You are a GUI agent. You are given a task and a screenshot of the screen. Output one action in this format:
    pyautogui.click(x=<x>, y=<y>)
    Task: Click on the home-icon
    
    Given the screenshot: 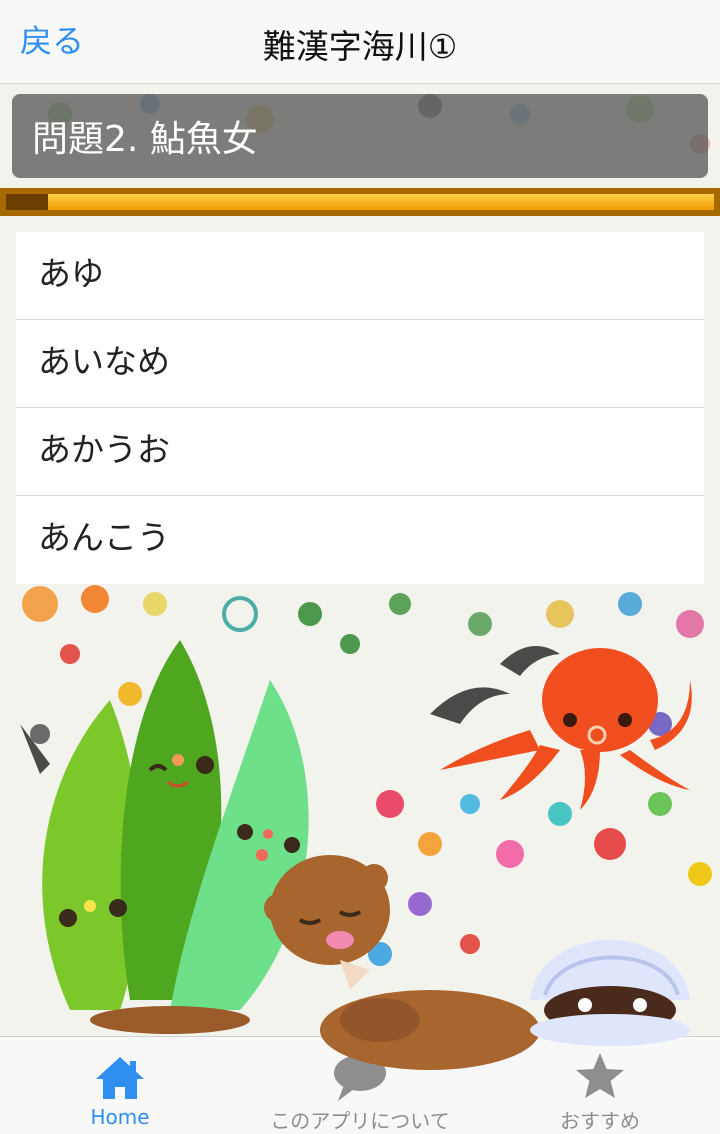 What is the action you would take?
    pyautogui.click(x=120, y=1077)
    